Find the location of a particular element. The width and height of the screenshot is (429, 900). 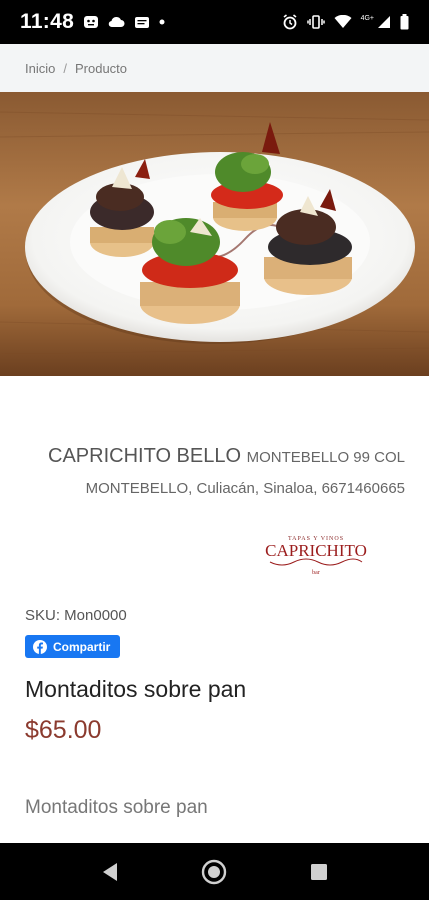

cloud-icon is located at coordinates (116, 22).